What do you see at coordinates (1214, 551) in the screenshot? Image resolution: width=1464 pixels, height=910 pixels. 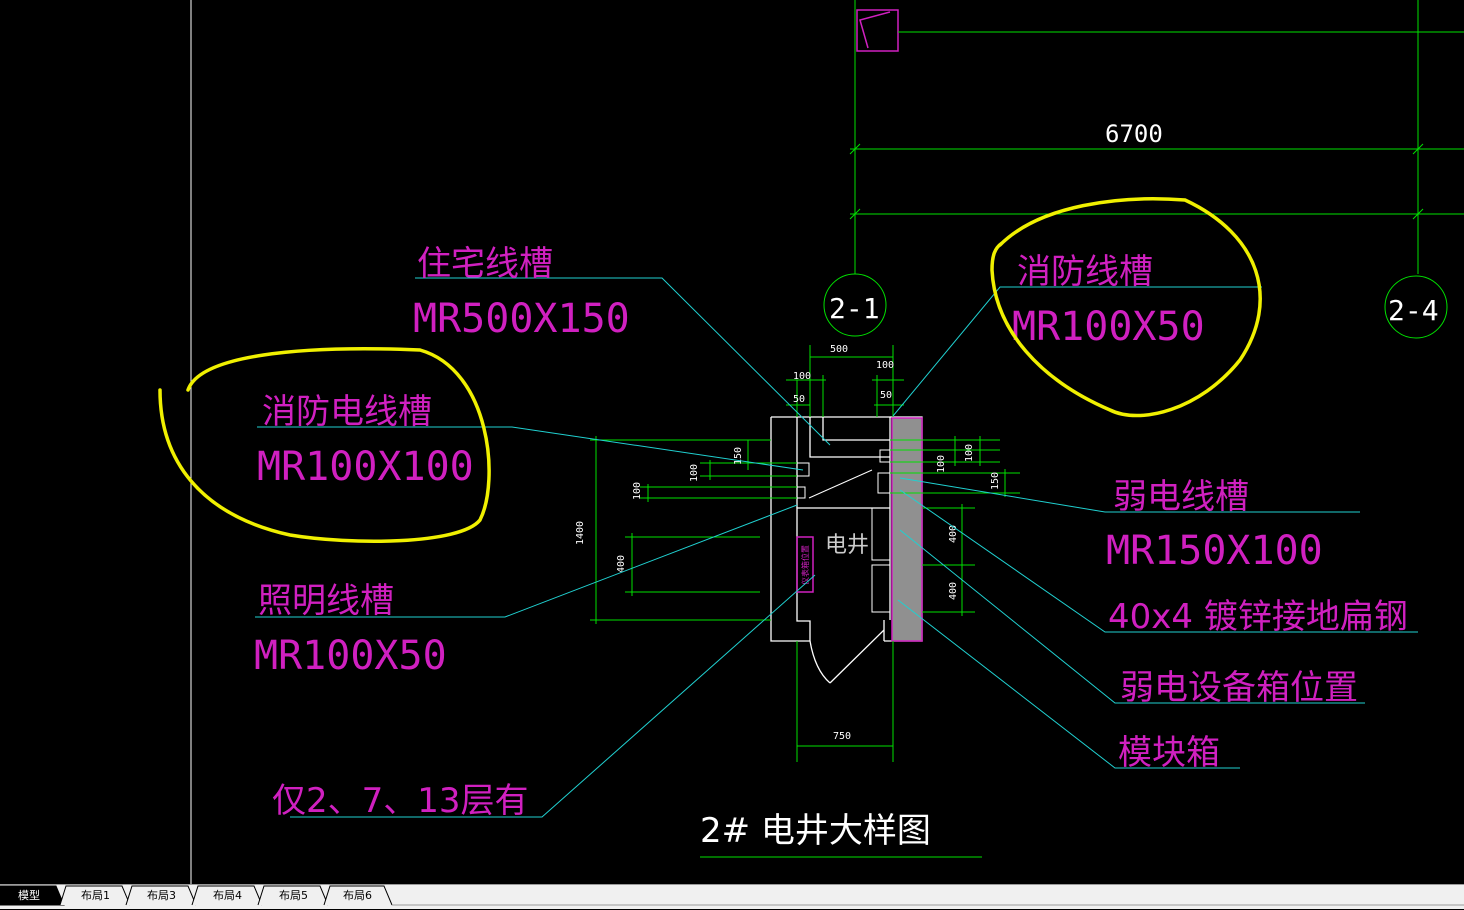 I see `callout-5-spec: MR150X100` at bounding box center [1214, 551].